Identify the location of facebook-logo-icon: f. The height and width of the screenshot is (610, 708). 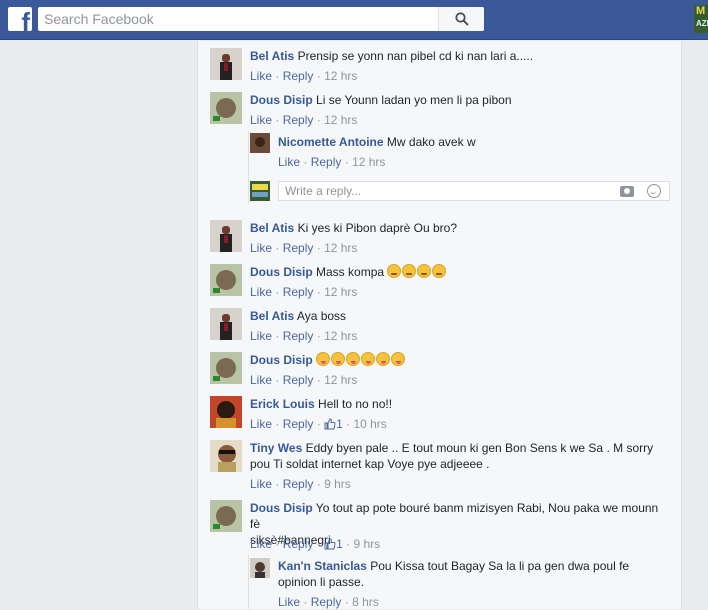
(20, 19).